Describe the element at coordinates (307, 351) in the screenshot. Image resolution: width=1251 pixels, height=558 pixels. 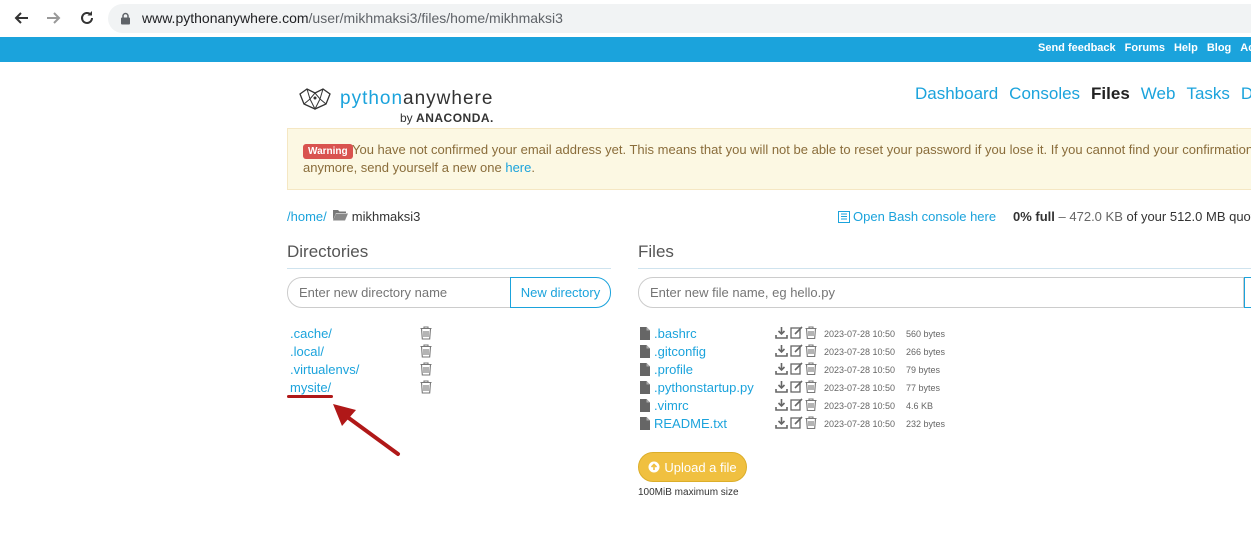
I see `directory-link: .local/` at that location.